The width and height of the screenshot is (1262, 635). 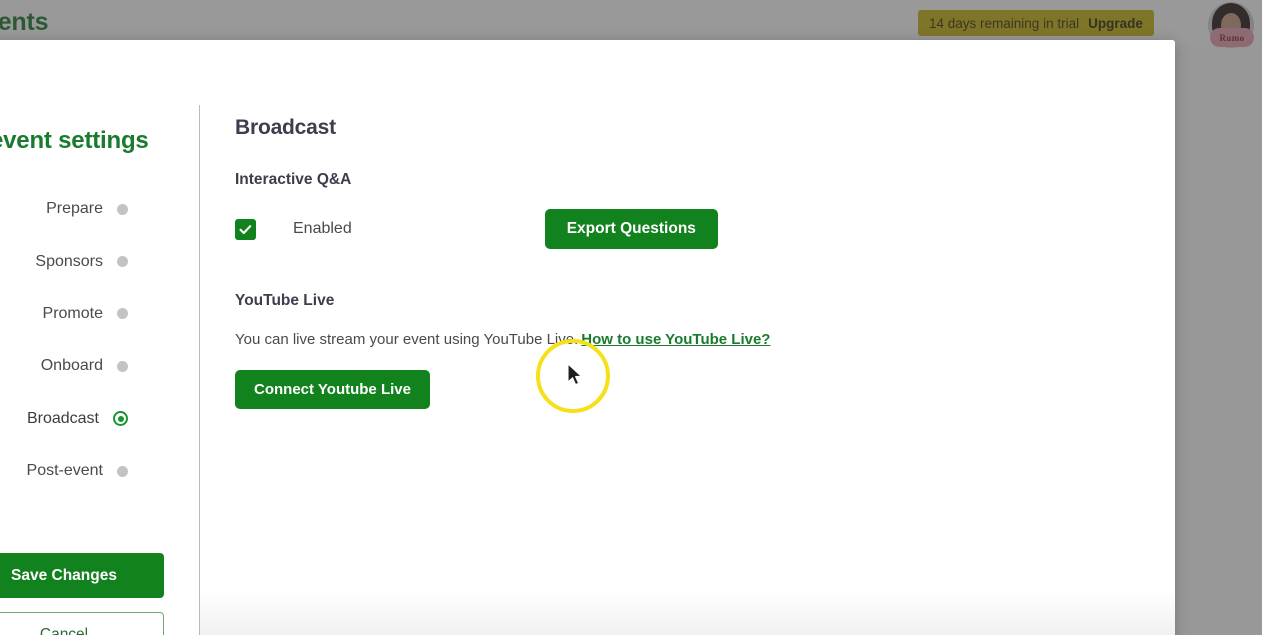 I want to click on sidebar-item-label: Sponsors, so click(x=69, y=261).